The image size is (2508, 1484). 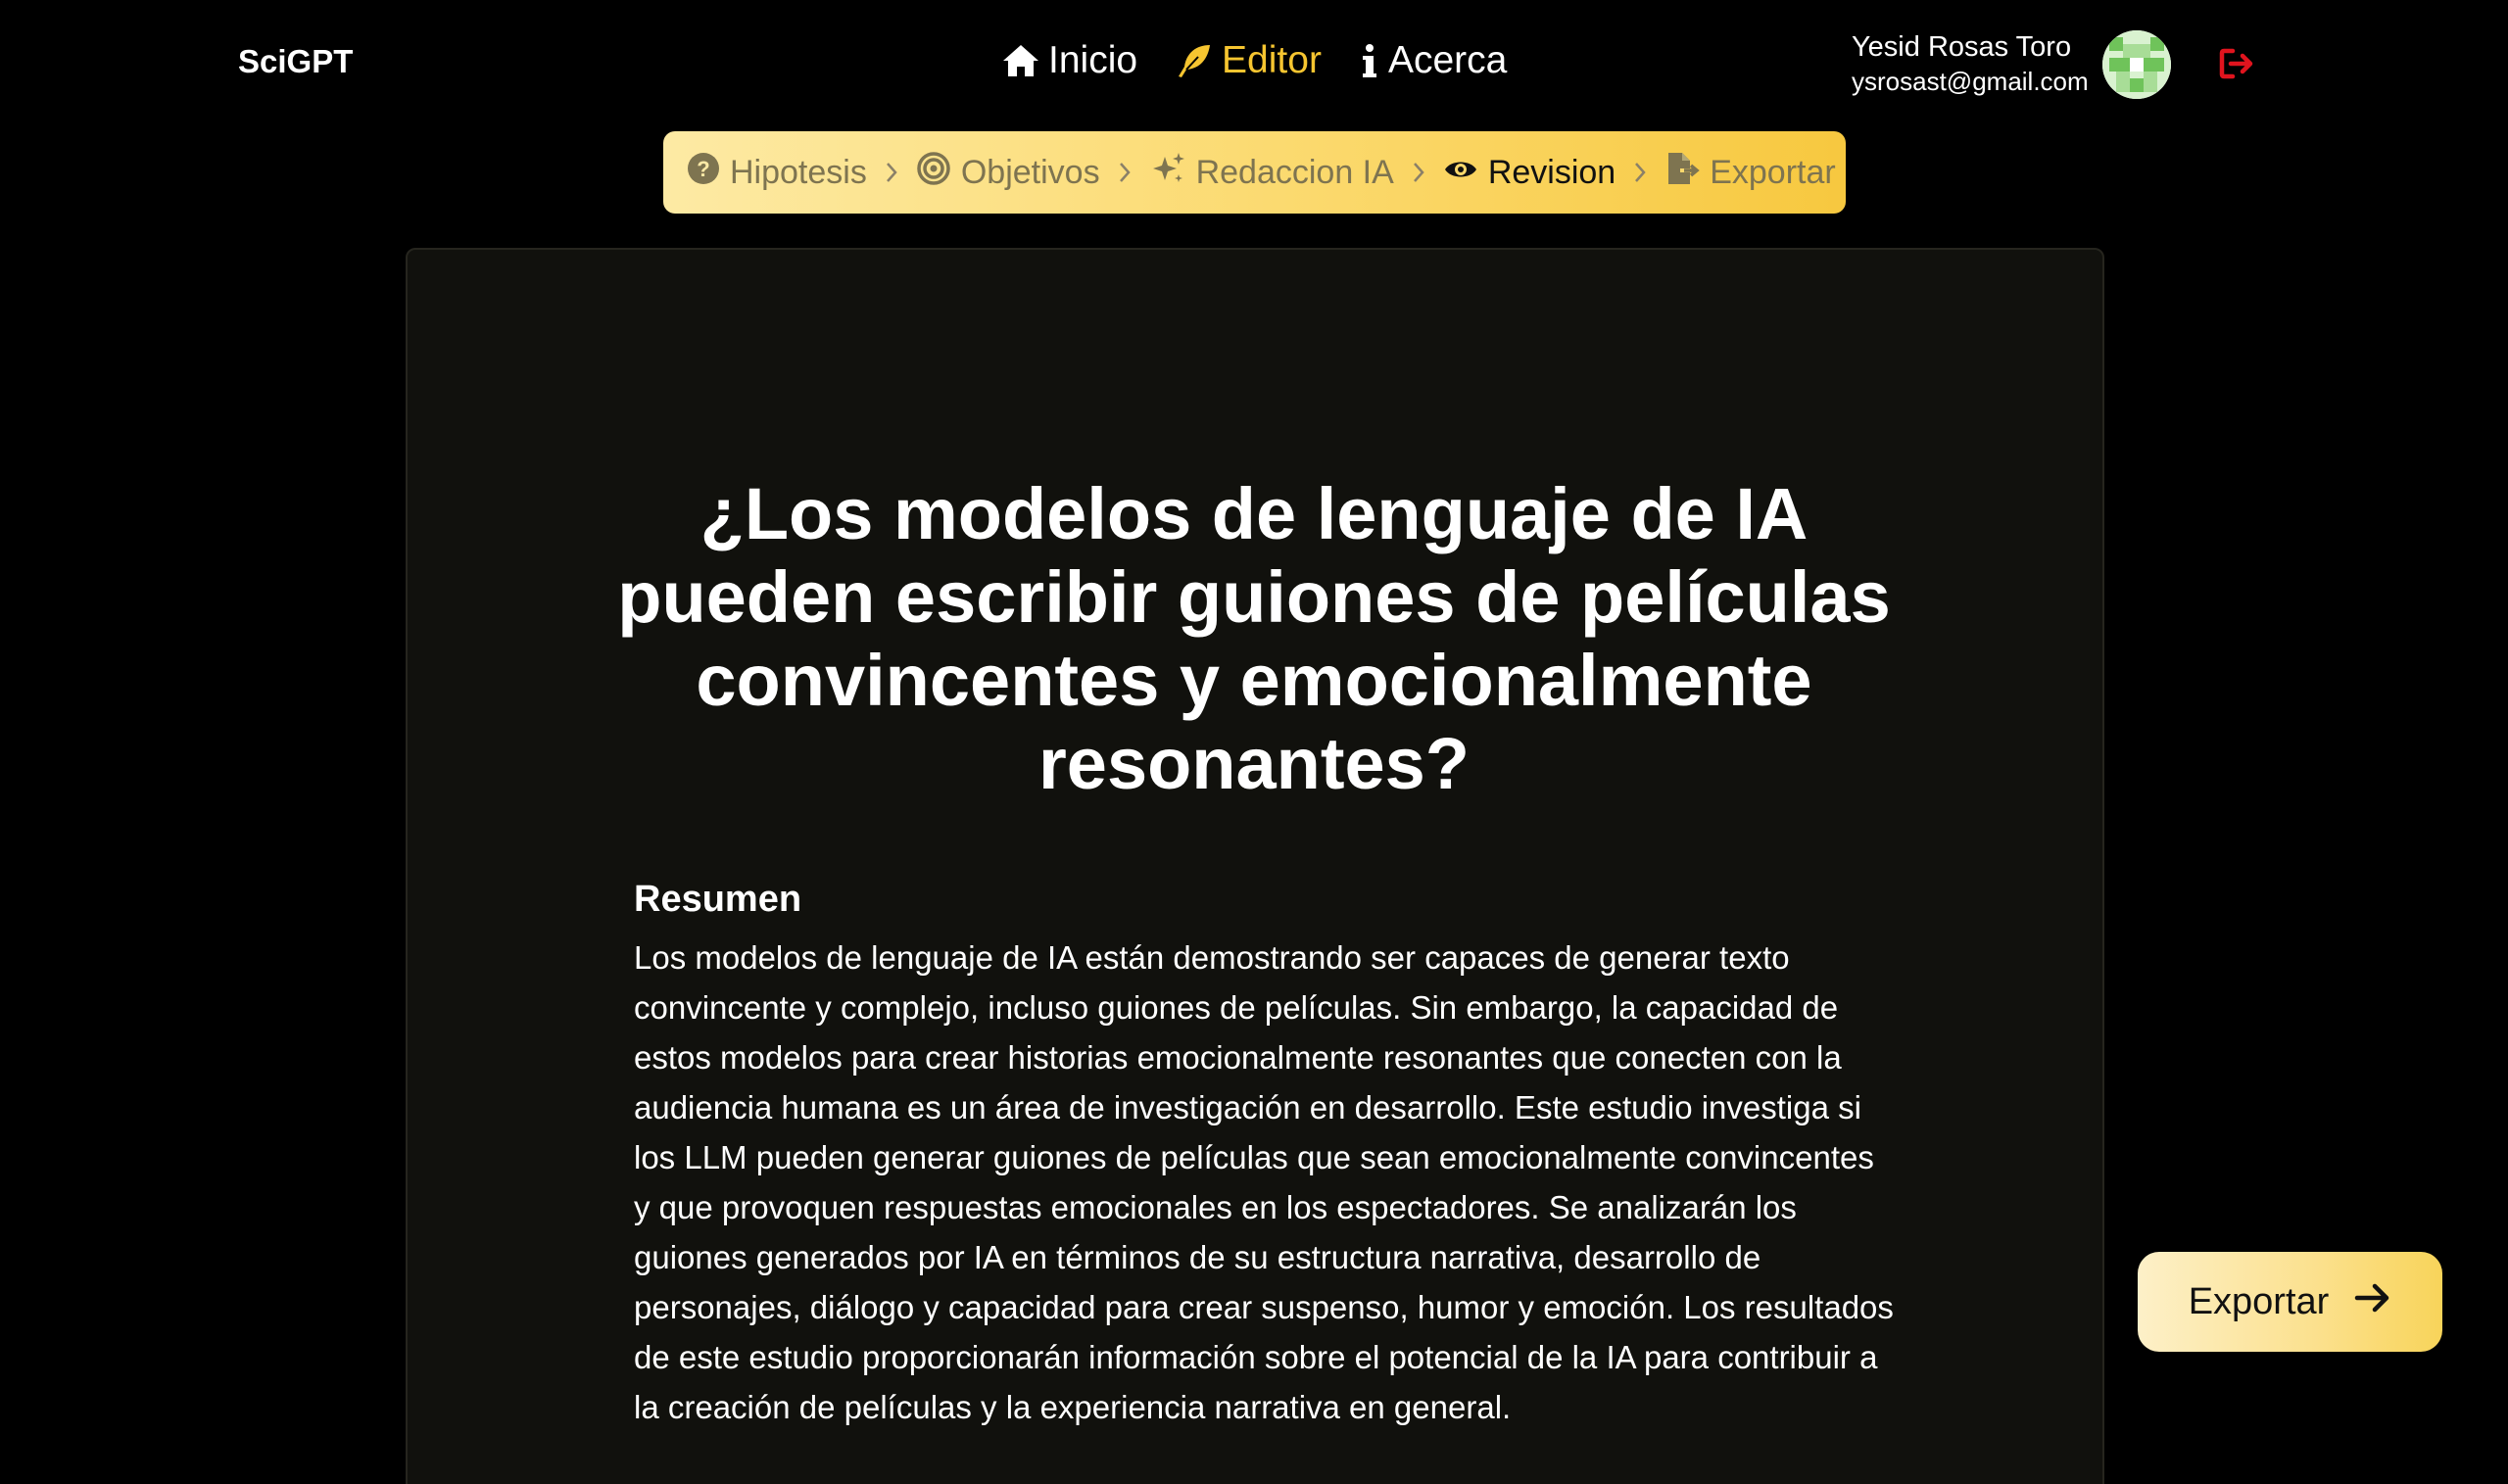 I want to click on step-hipotesis: ? Hipotesis, so click(x=777, y=173).